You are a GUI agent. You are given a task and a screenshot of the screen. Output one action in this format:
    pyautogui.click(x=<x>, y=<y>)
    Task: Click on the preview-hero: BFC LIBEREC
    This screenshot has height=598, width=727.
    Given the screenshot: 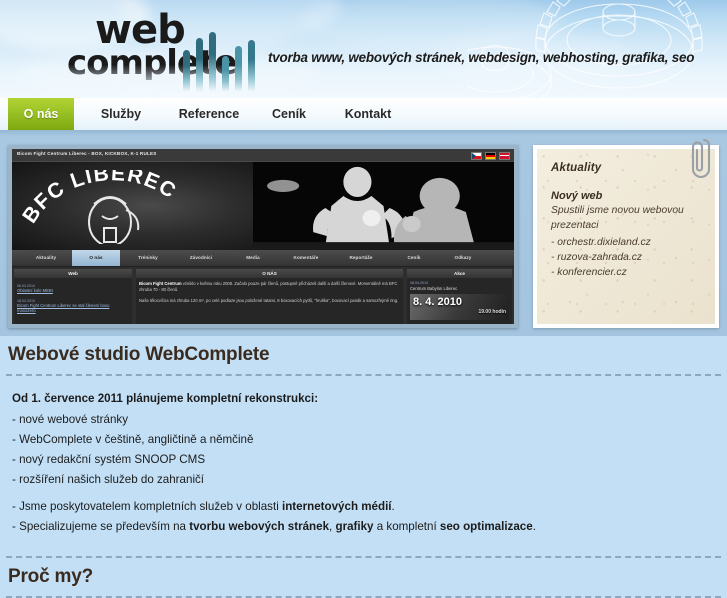 What is the action you would take?
    pyautogui.click(x=263, y=206)
    